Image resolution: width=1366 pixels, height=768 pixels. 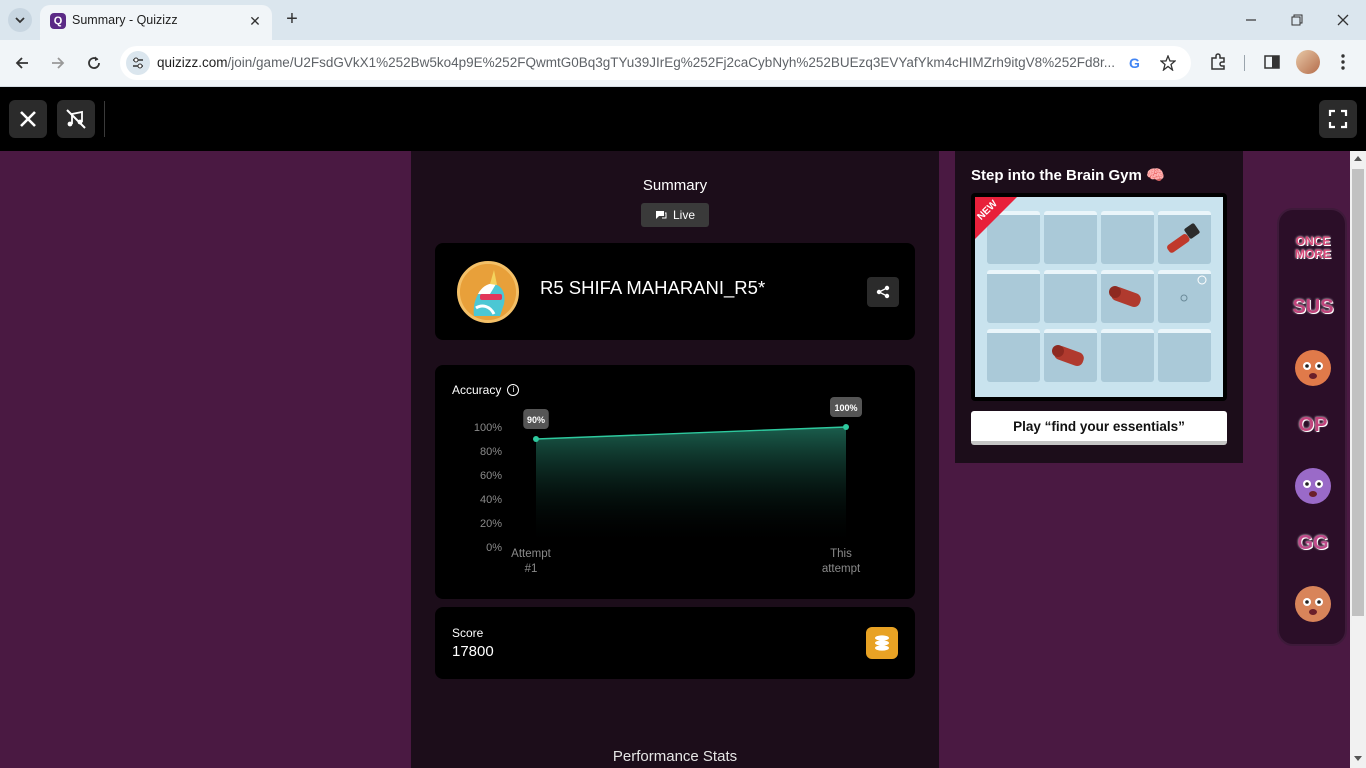 I want to click on brain-gym-title: Step into the Brain Gym 🧠, so click(x=1068, y=175).